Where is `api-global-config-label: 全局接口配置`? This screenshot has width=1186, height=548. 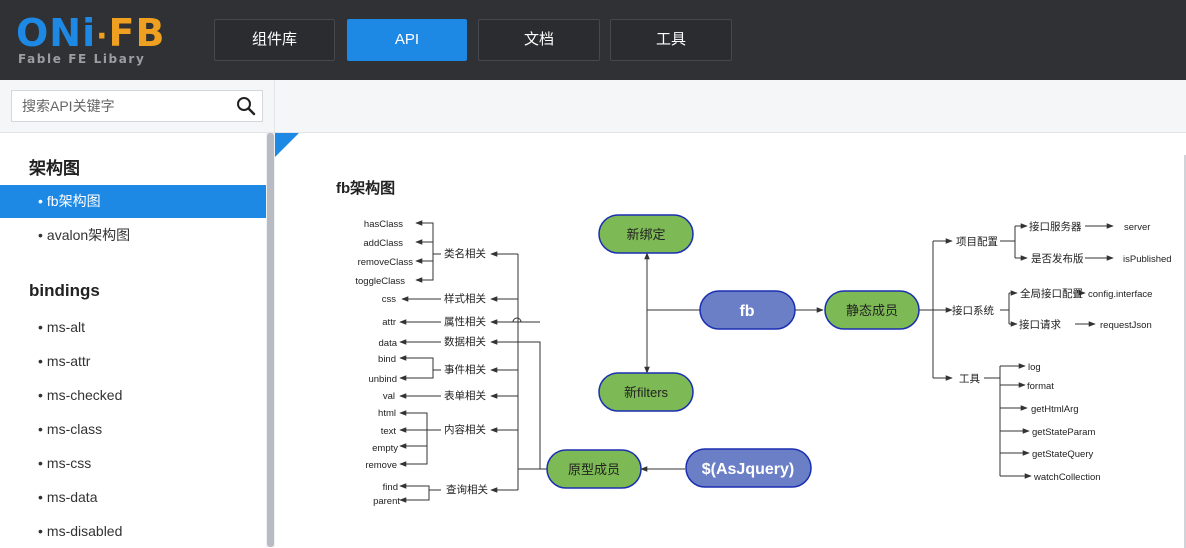
api-global-config-label: 全局接口配置 is located at coordinates (1051, 293).